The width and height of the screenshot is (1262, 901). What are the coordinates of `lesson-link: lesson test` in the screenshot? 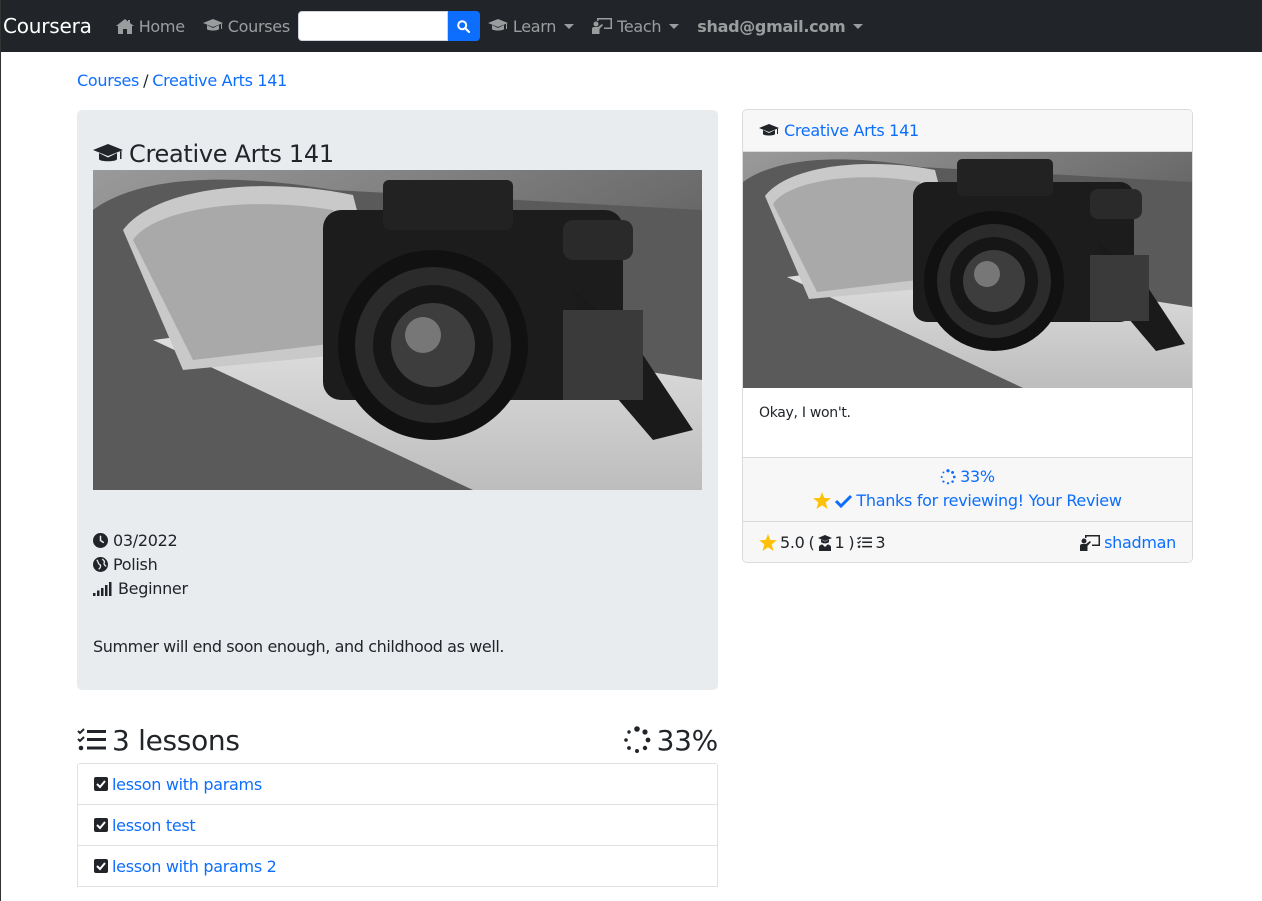 It's located at (154, 825).